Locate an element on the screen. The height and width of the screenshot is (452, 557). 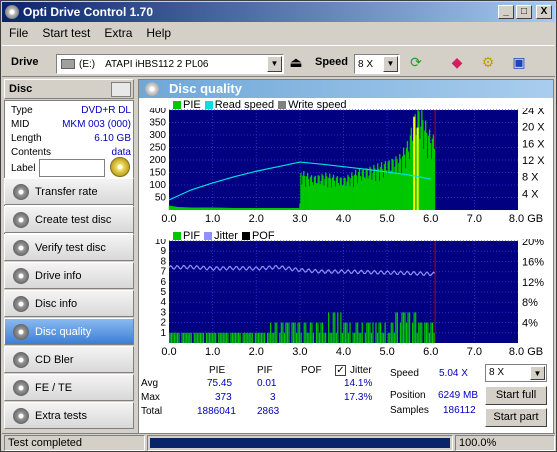
info-mid: MID MKM 003 (000) is located at coordinates (71, 124).